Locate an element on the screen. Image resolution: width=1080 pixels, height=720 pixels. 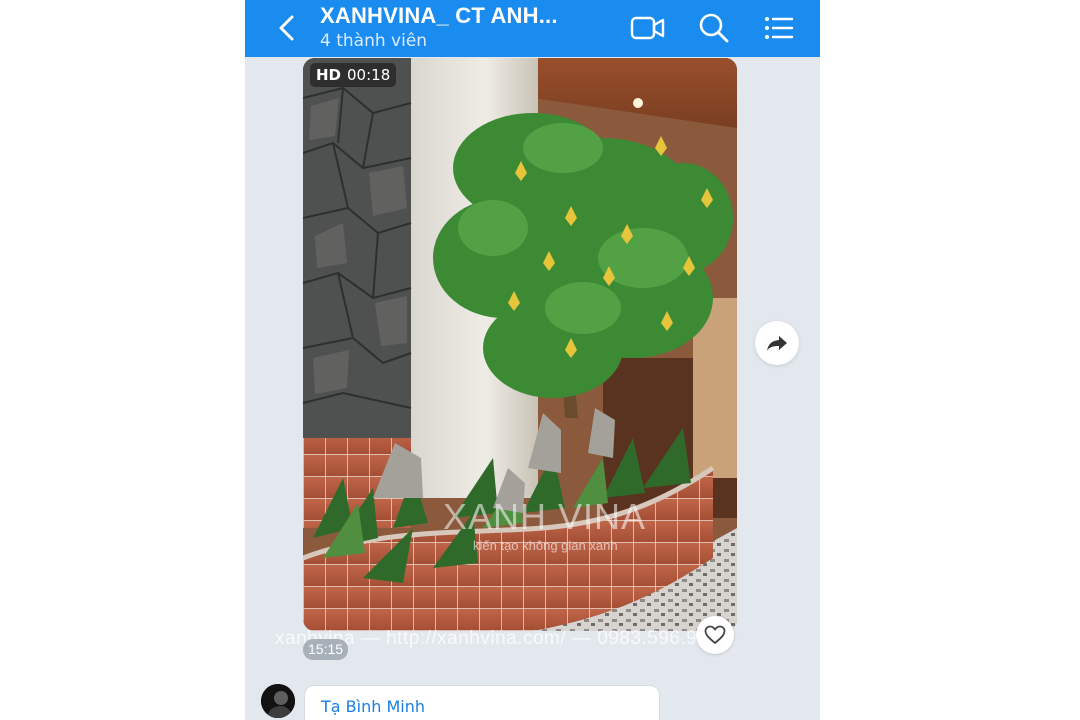
member-count: 4 thành viên is located at coordinates (373, 41).